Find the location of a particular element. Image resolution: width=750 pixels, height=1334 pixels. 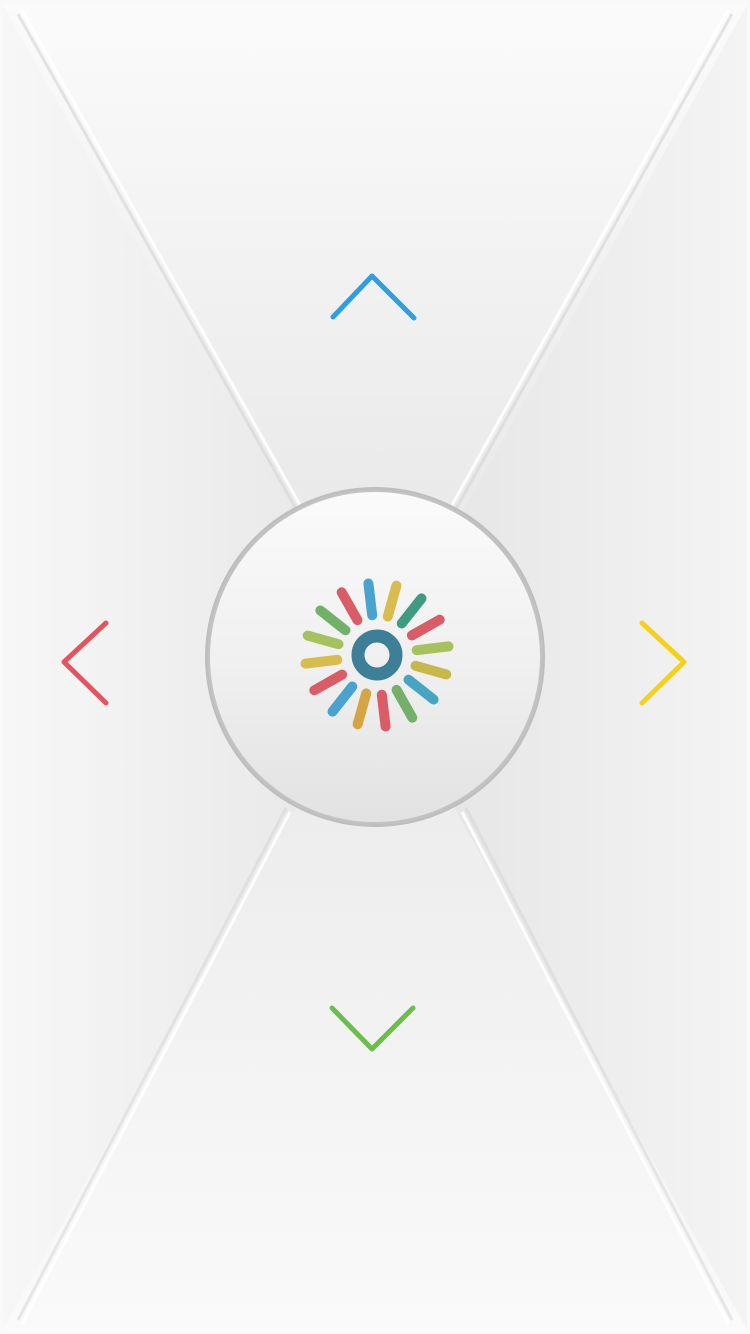

center-button-face is located at coordinates (375, 657).